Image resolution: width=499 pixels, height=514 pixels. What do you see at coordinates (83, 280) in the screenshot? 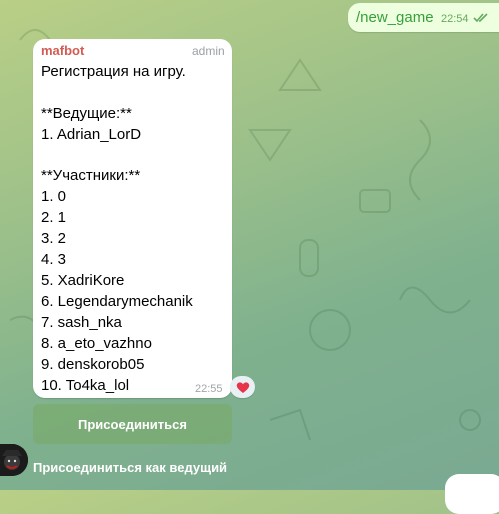
I see `participant-item: 5. XadriKore` at bounding box center [83, 280].